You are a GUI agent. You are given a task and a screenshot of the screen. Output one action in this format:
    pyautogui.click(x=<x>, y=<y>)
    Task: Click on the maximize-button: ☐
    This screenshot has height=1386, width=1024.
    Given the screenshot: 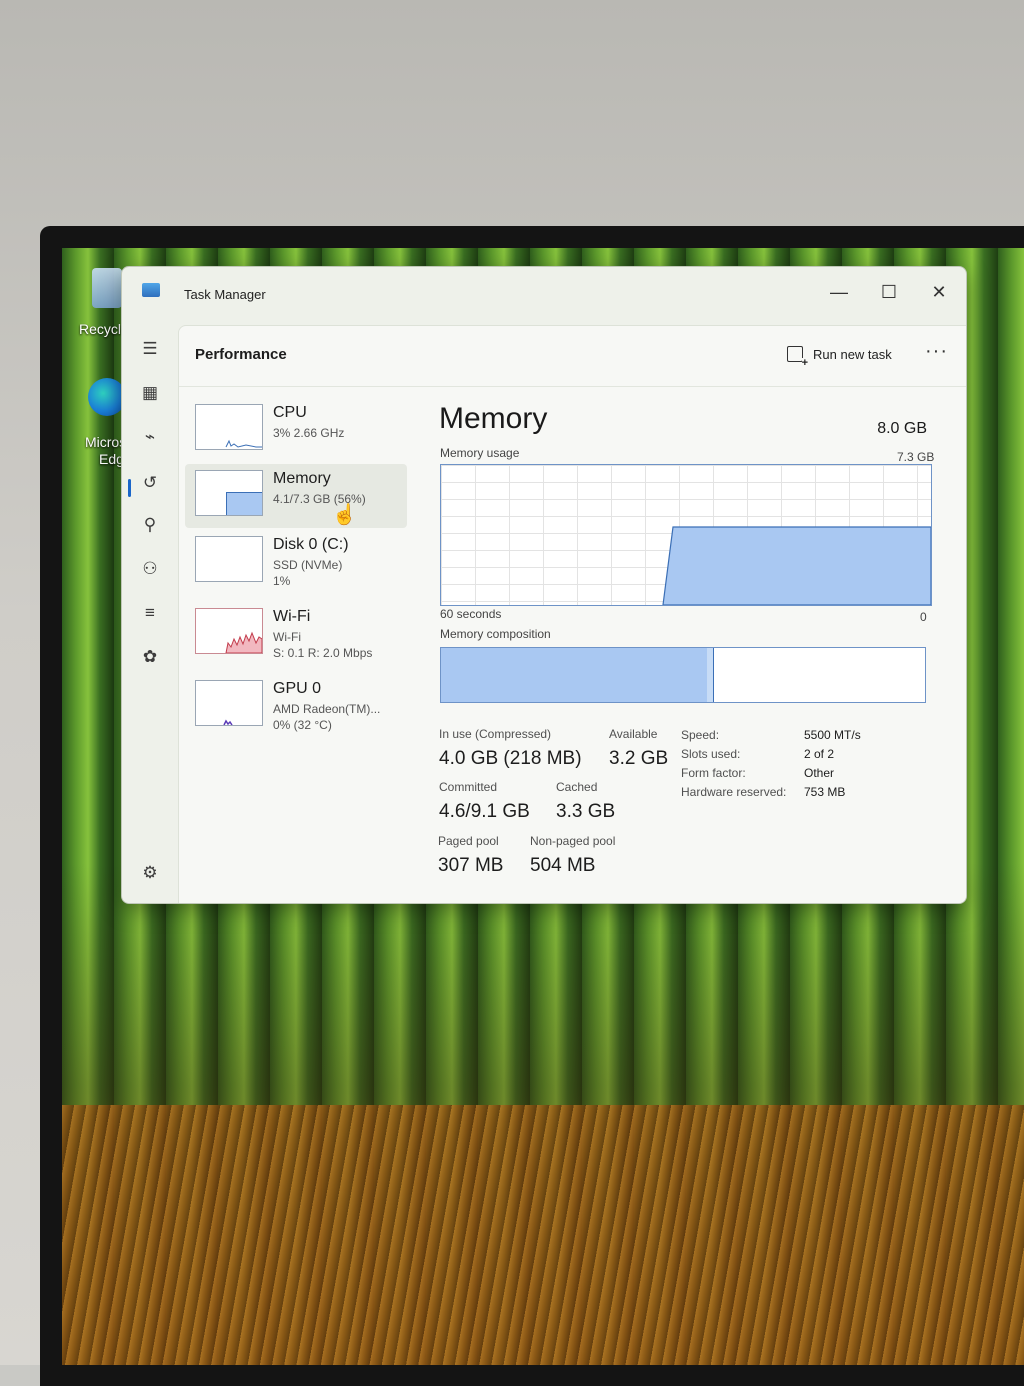 What is the action you would take?
    pyautogui.click(x=889, y=292)
    